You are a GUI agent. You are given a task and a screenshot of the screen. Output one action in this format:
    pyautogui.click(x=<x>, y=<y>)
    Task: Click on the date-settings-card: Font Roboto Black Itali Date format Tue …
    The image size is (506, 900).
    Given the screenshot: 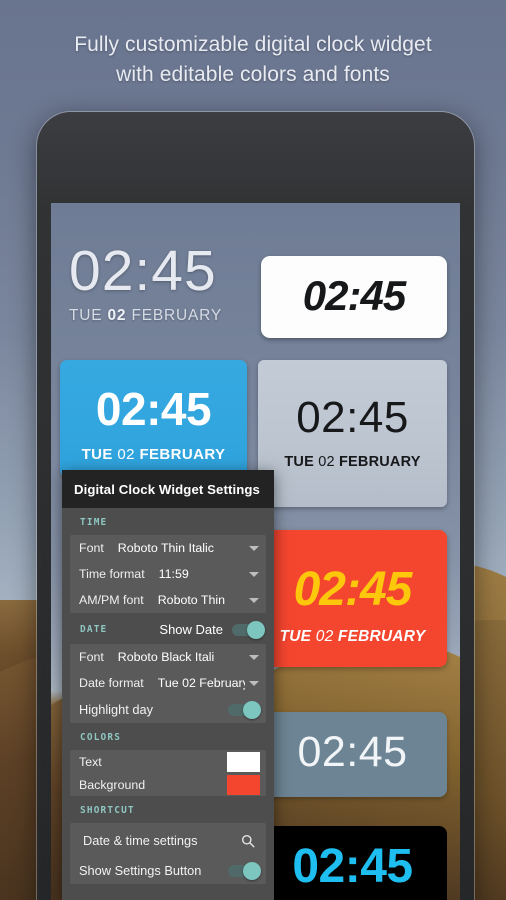 What is the action you would take?
    pyautogui.click(x=168, y=683)
    